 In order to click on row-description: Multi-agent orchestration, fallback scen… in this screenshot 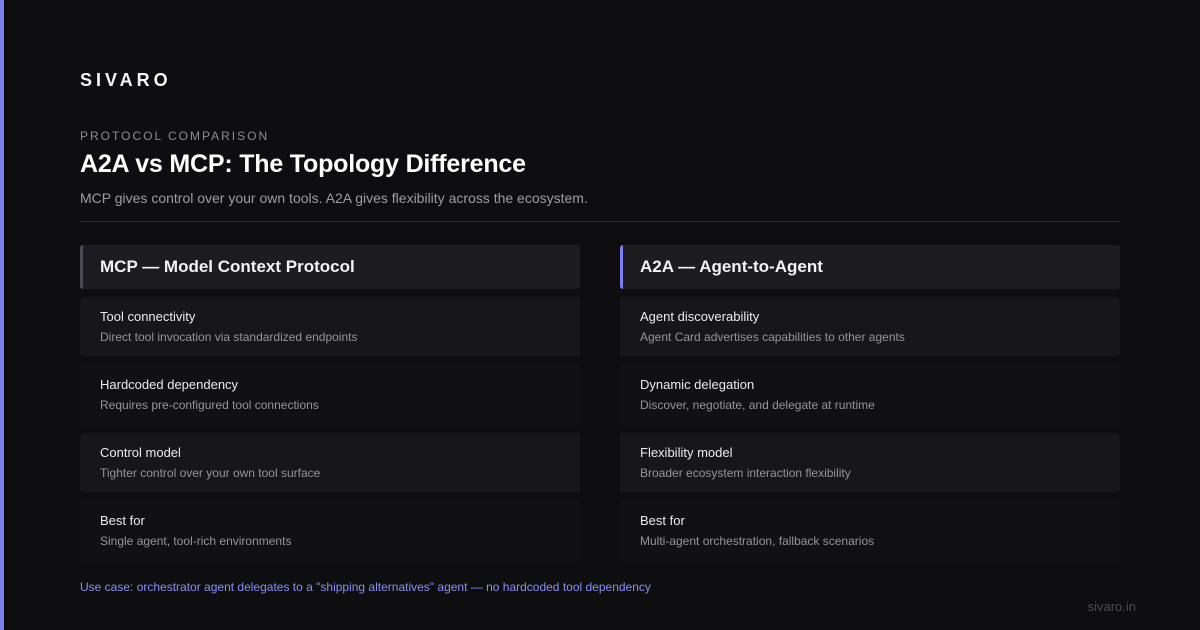, I will do `click(757, 541)`.